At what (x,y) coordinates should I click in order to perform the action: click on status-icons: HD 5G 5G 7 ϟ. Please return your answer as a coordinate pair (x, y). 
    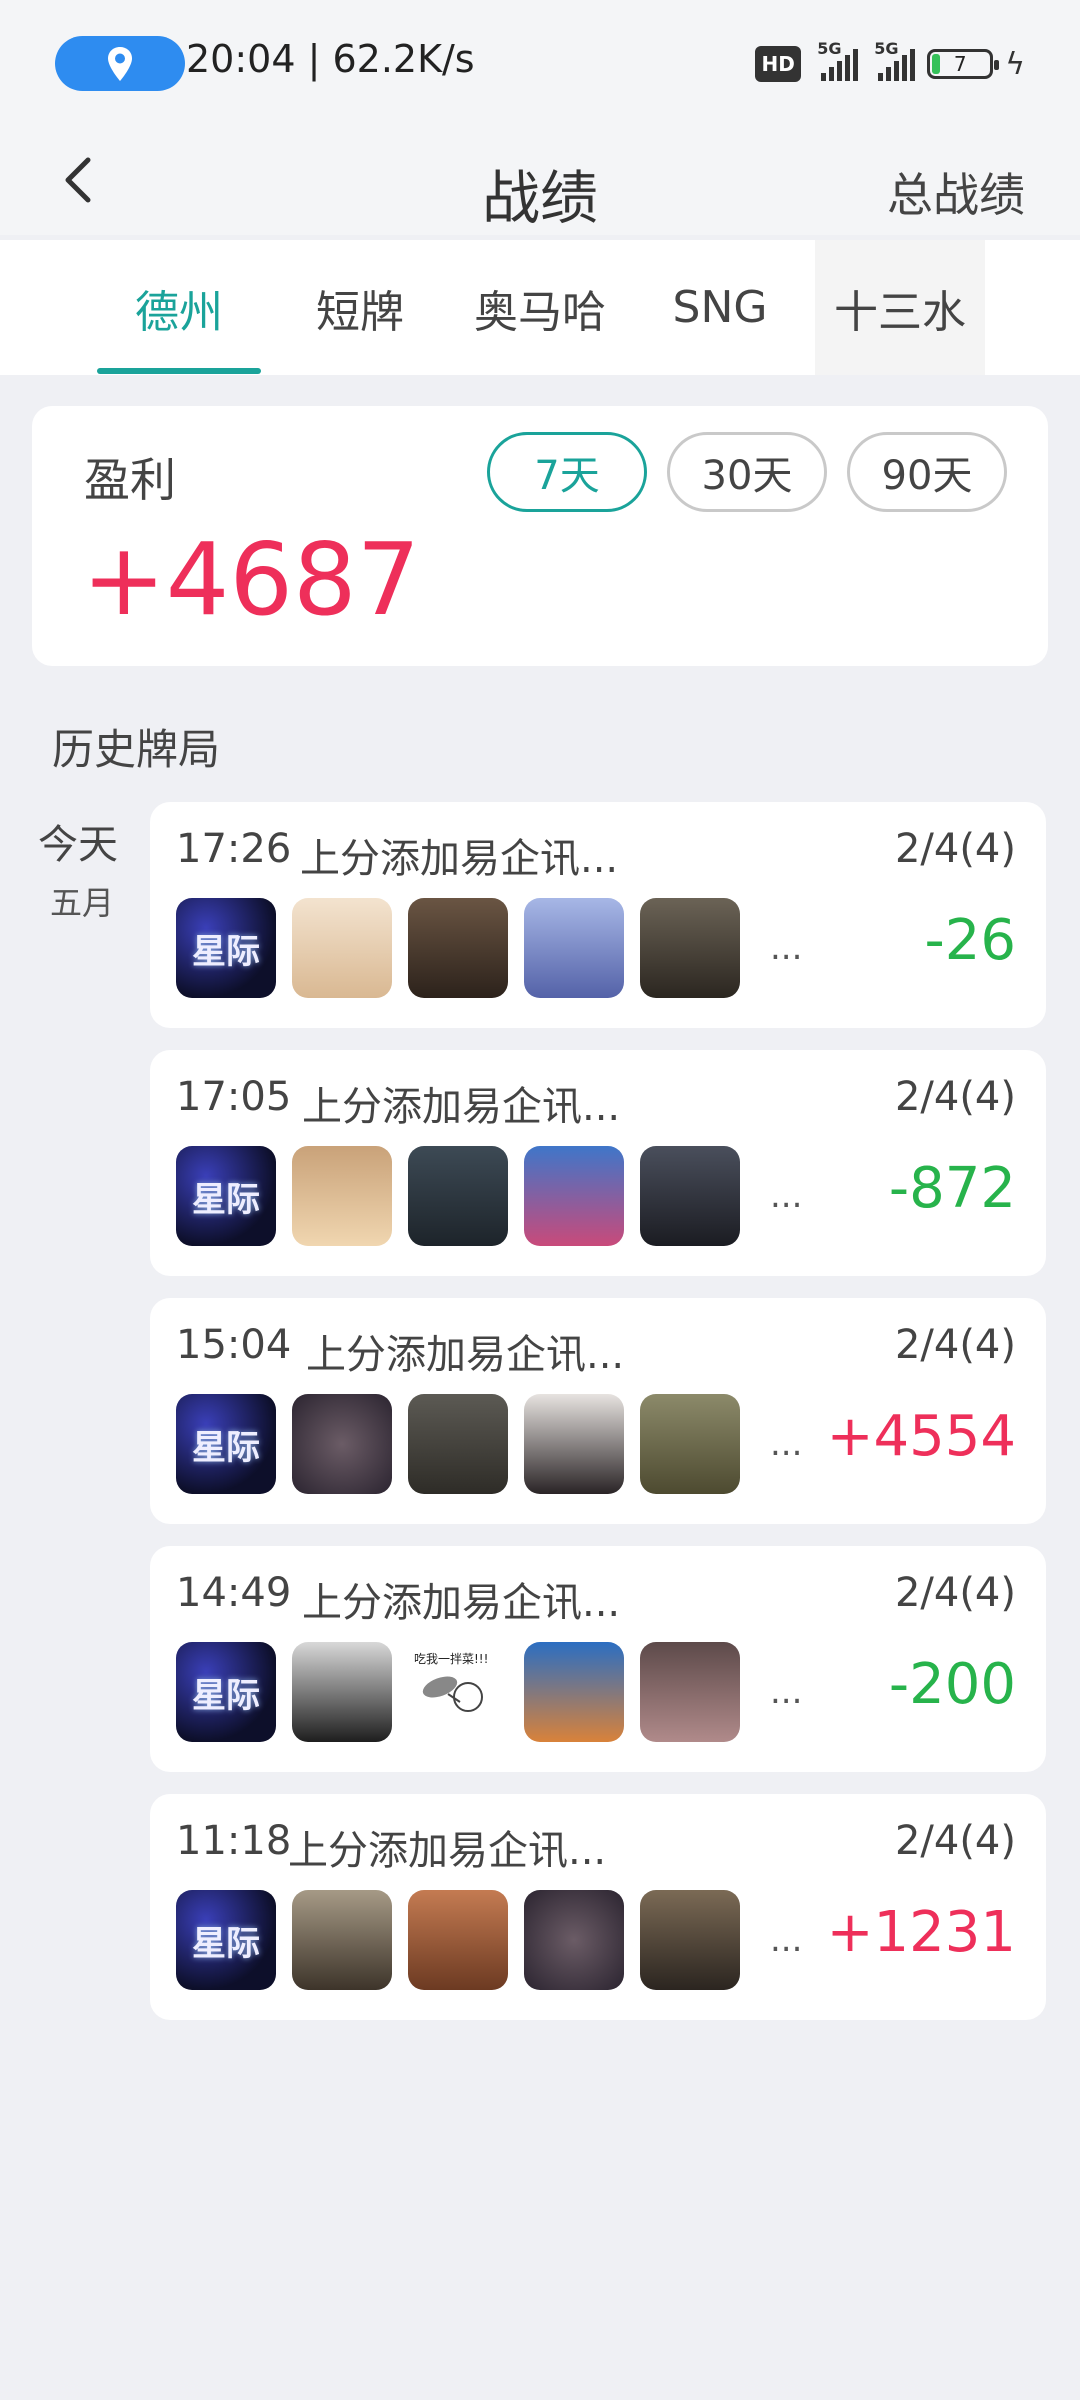
    Looking at the image, I should click on (890, 63).